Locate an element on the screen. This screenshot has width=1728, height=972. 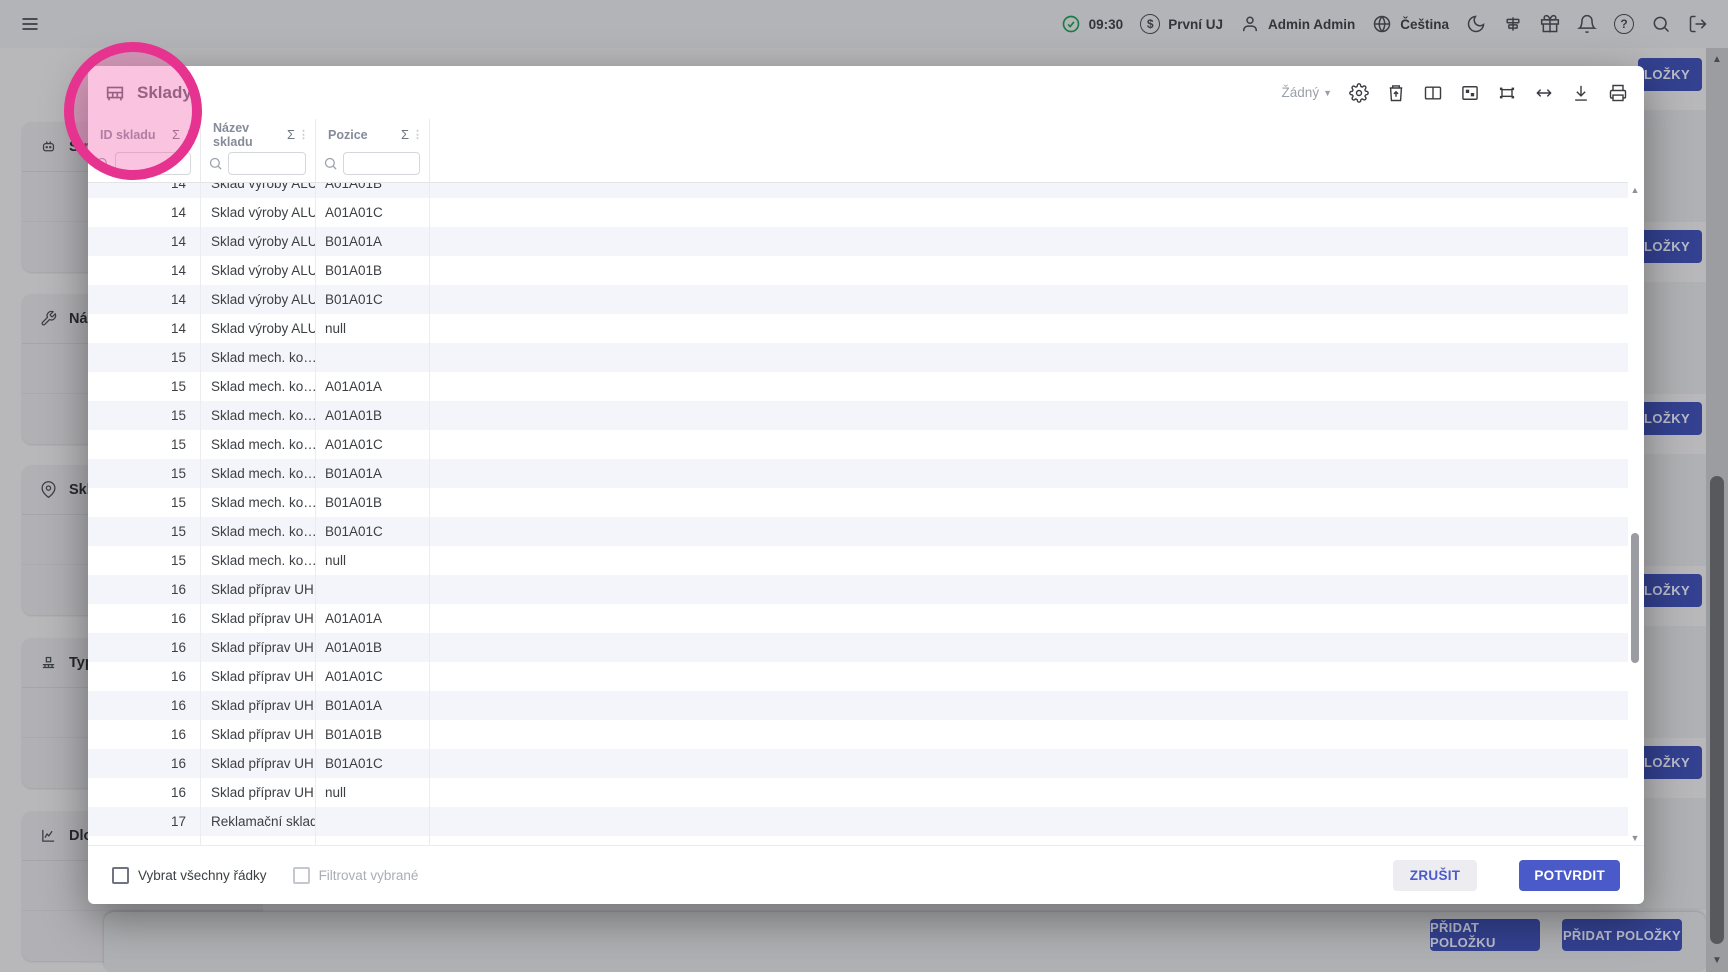
table-row: 16 Sklad příprav UH B01A01B is located at coordinates (858, 734).